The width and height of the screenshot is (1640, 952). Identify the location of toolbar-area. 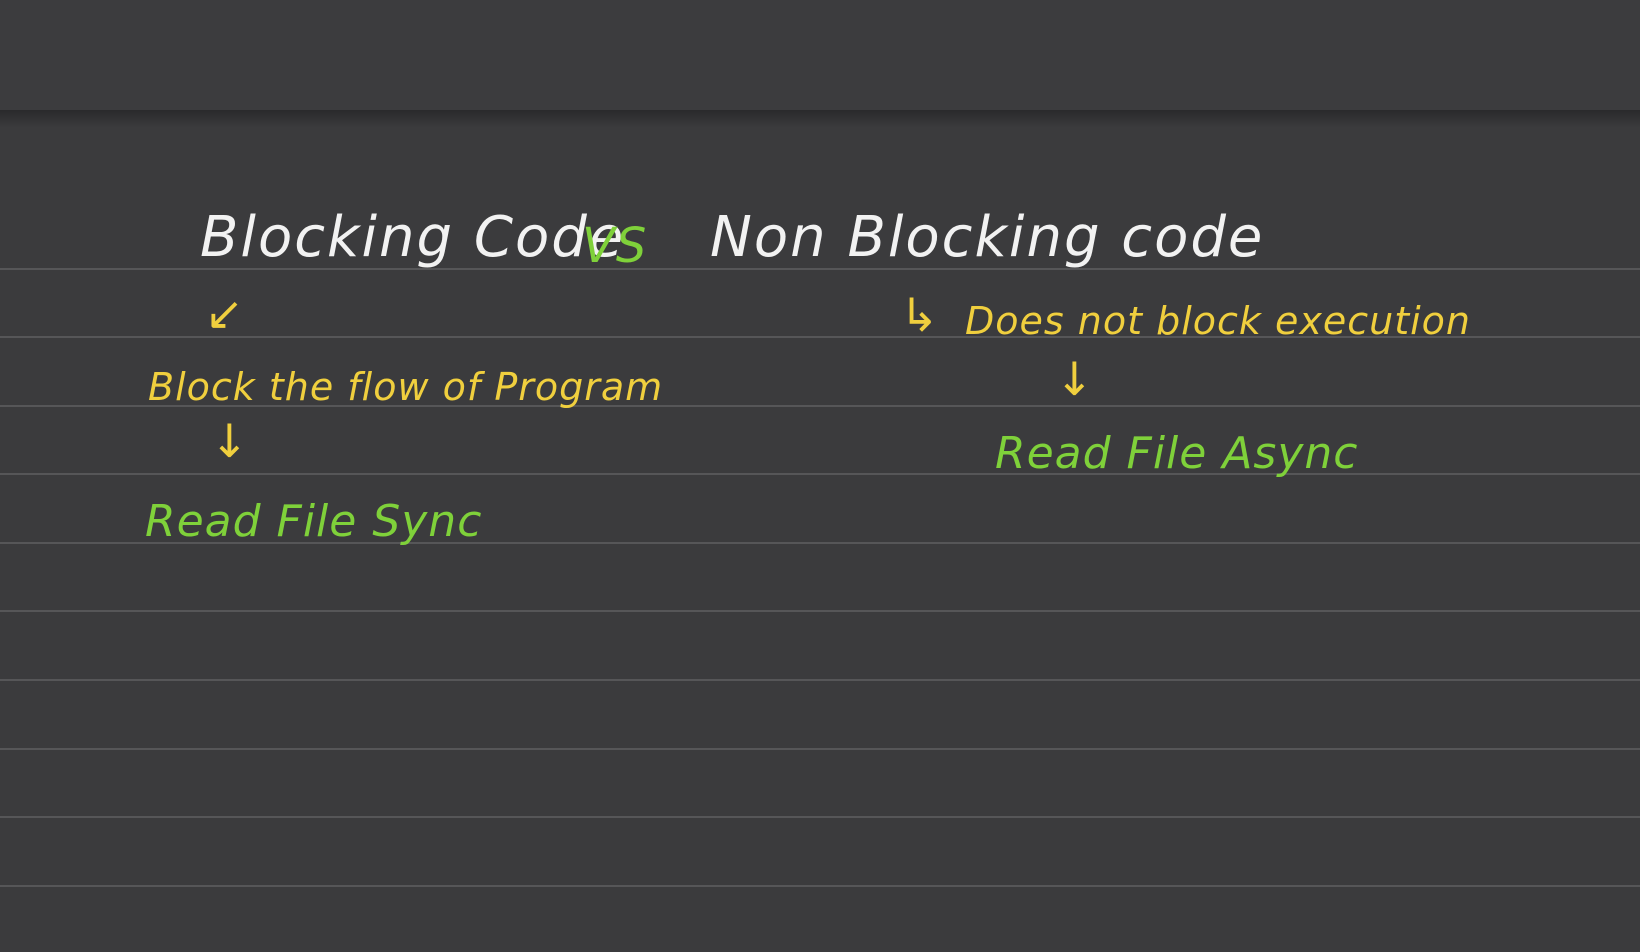
(820, 55).